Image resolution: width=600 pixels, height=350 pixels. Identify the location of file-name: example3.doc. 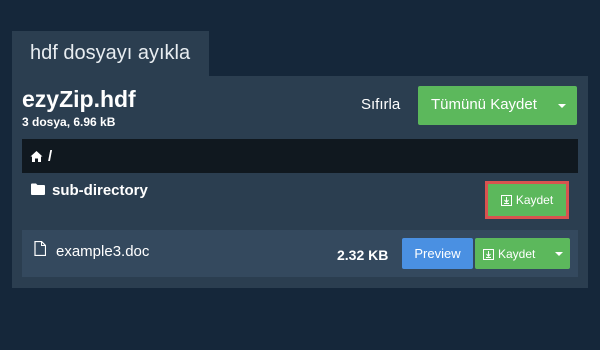
(103, 251).